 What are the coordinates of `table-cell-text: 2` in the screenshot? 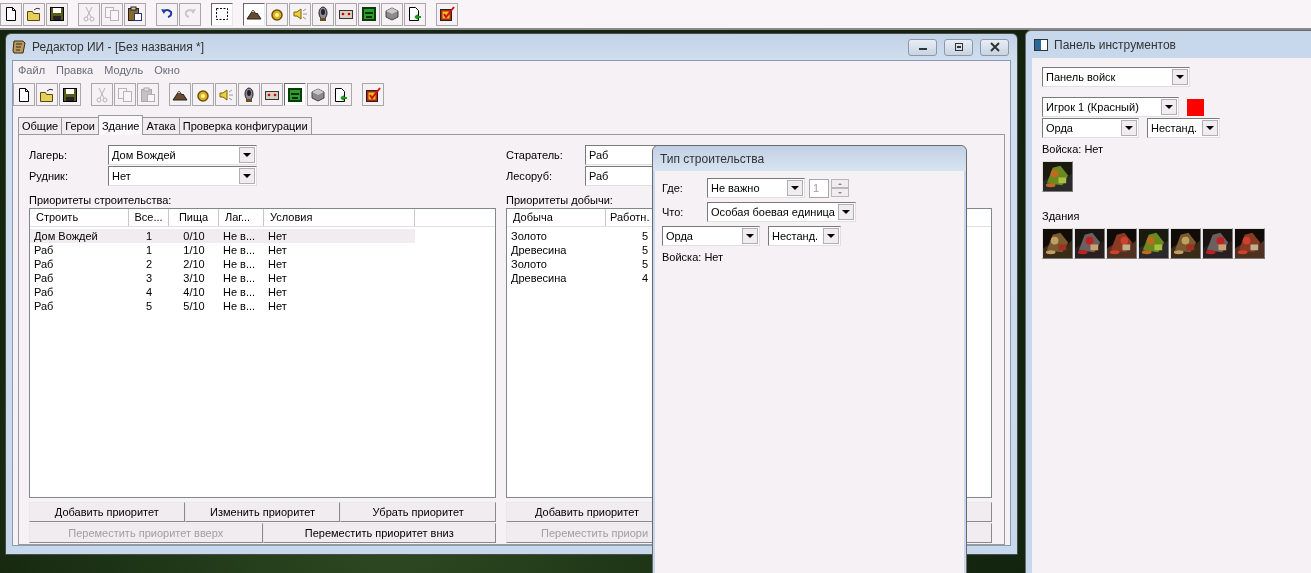 It's located at (149, 264).